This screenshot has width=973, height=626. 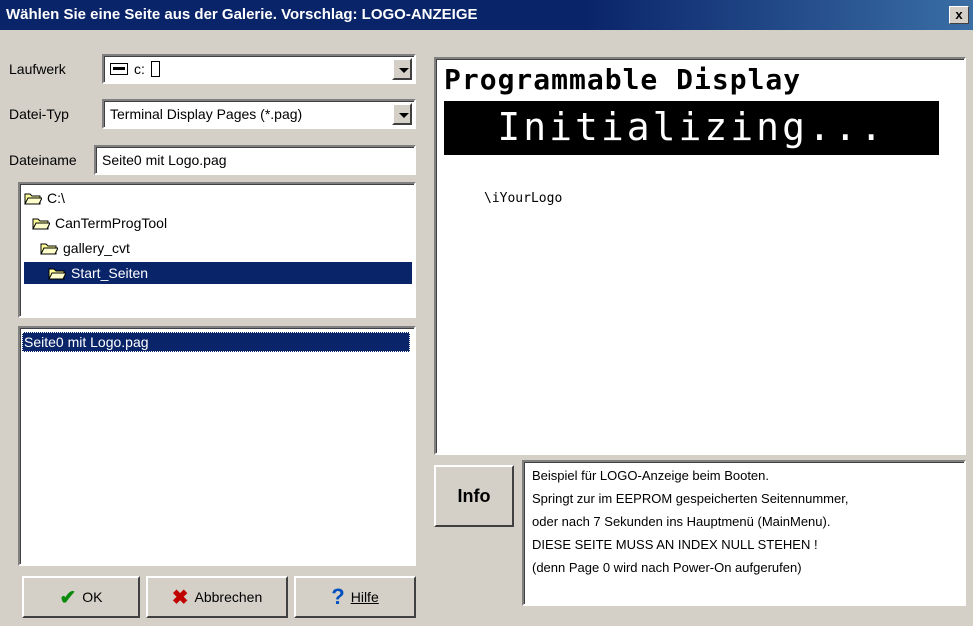 I want to click on filetype-select: Terminal Display Pages (*.pag), so click(x=259, y=114).